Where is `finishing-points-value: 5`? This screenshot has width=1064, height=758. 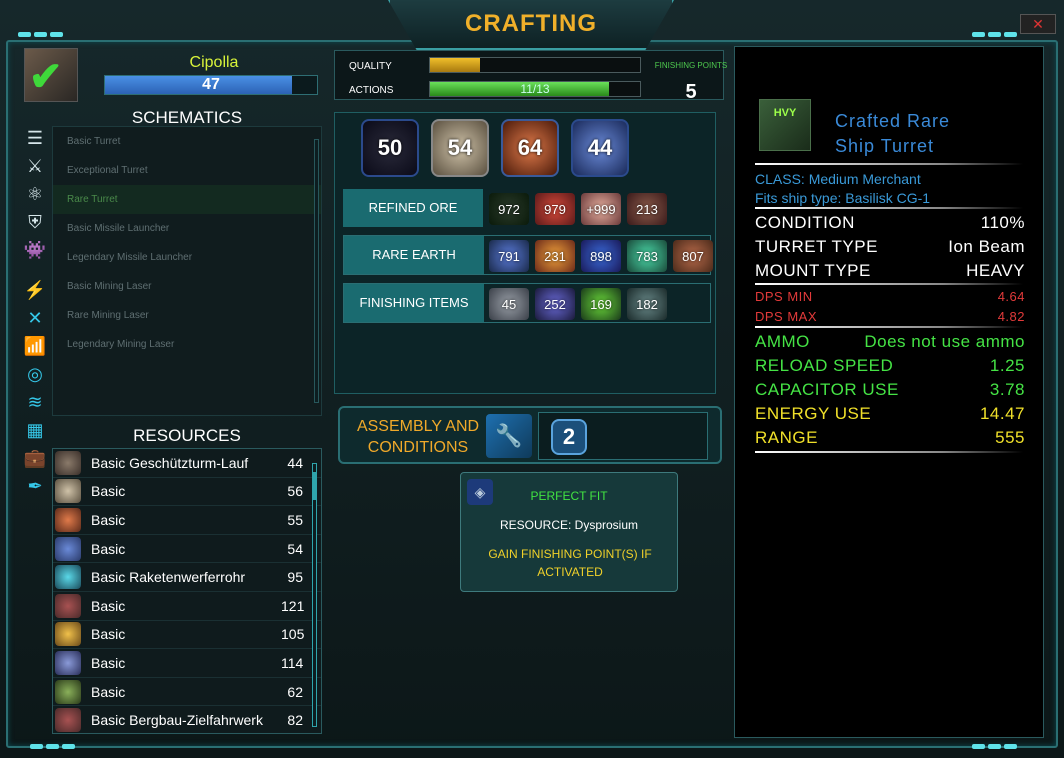 finishing-points-value: 5 is located at coordinates (691, 92).